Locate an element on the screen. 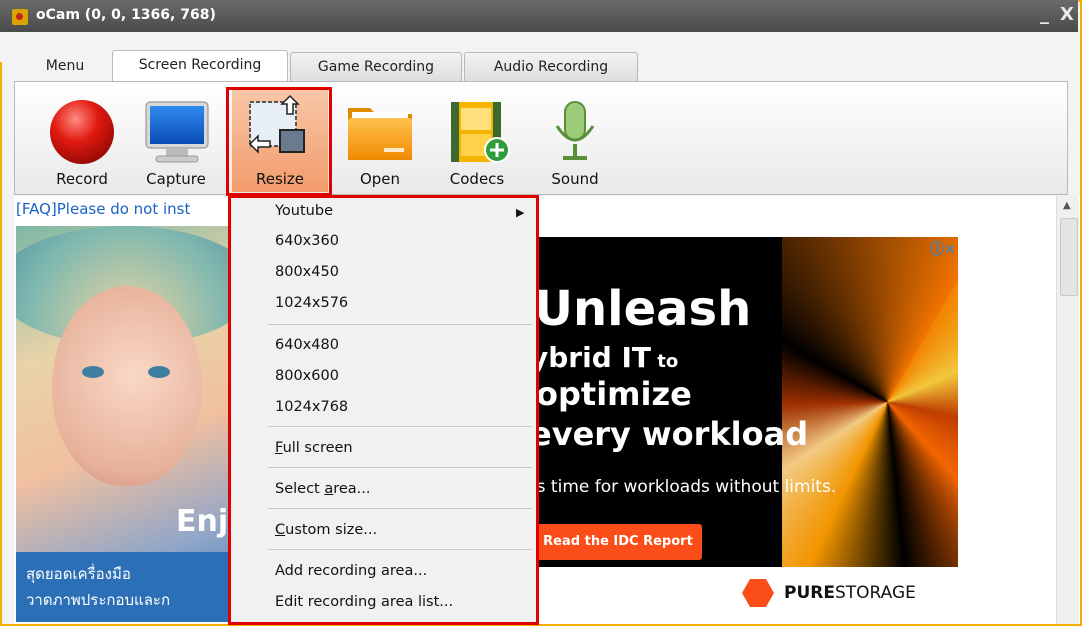  vertical-scrollbar: ▲ is located at coordinates (1067, 410).